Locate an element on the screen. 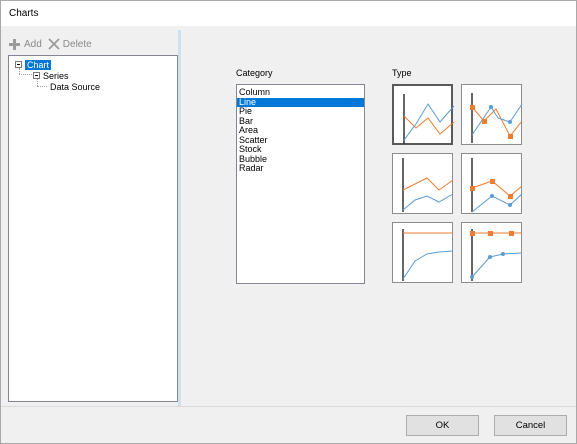  category-item-line: Line is located at coordinates (300, 102).